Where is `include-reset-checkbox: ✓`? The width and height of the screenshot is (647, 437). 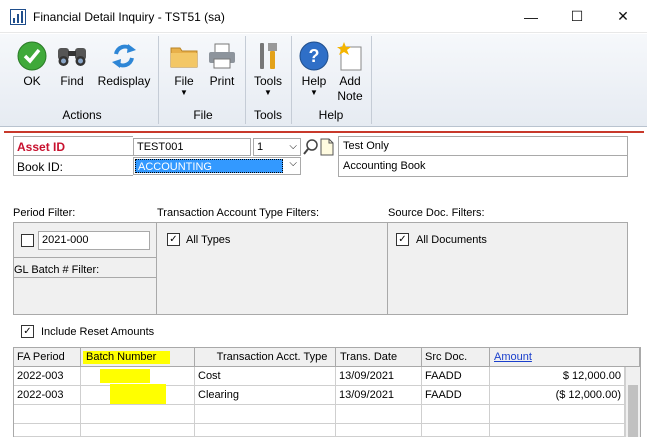
include-reset-checkbox: ✓ is located at coordinates (27, 331).